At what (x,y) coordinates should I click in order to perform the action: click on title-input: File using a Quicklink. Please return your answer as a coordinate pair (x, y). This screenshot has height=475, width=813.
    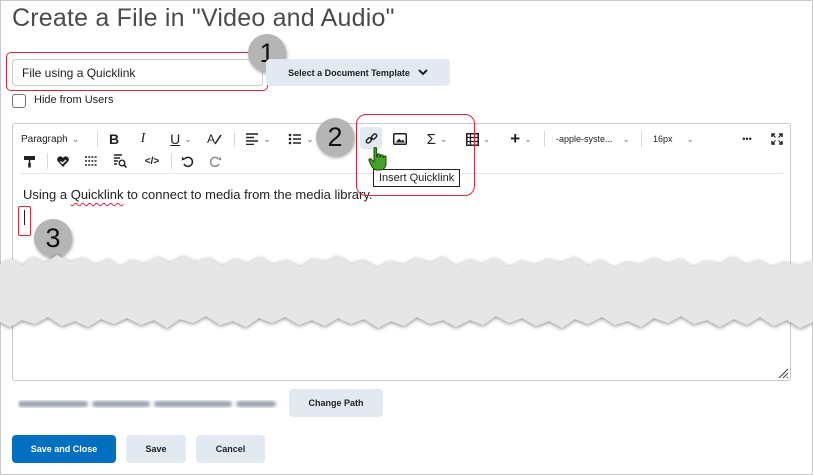
    Looking at the image, I should click on (137, 72).